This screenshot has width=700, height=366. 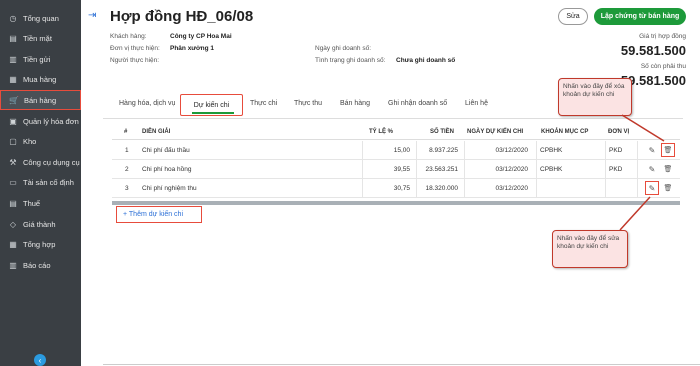 I want to click on sidebar-item-label: Giá thành, so click(x=39, y=224).